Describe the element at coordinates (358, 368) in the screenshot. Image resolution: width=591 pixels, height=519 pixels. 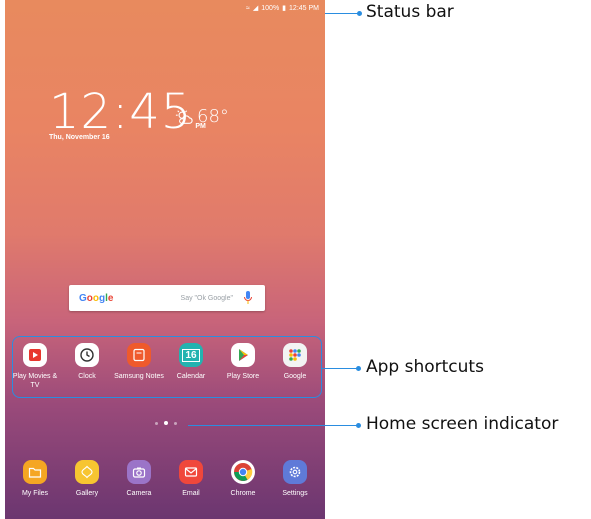
I see `callout-dot-app-shortcuts` at that location.